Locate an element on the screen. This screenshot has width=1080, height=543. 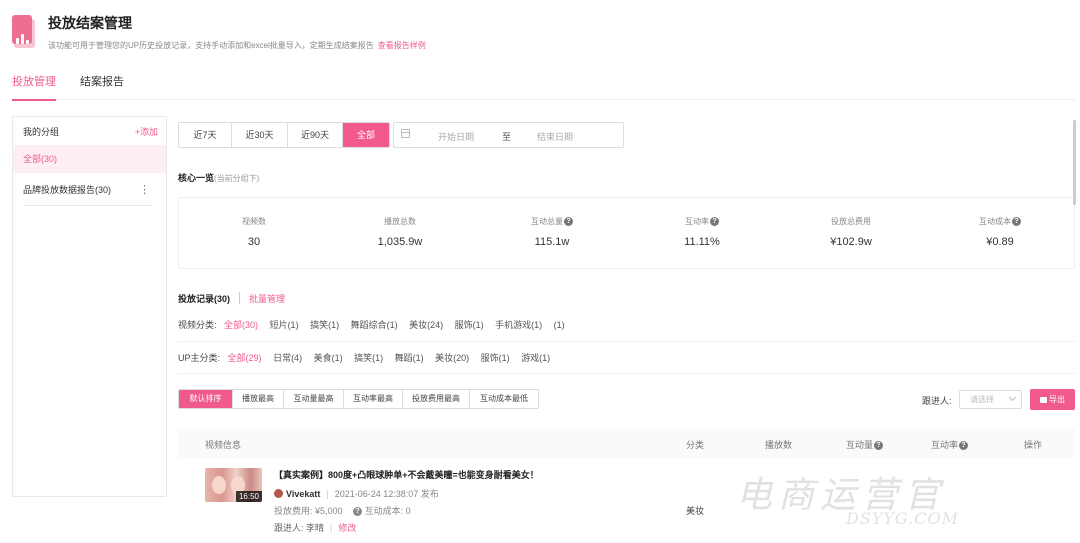
filter-option: 美妆(20) is located at coordinates (452, 358).